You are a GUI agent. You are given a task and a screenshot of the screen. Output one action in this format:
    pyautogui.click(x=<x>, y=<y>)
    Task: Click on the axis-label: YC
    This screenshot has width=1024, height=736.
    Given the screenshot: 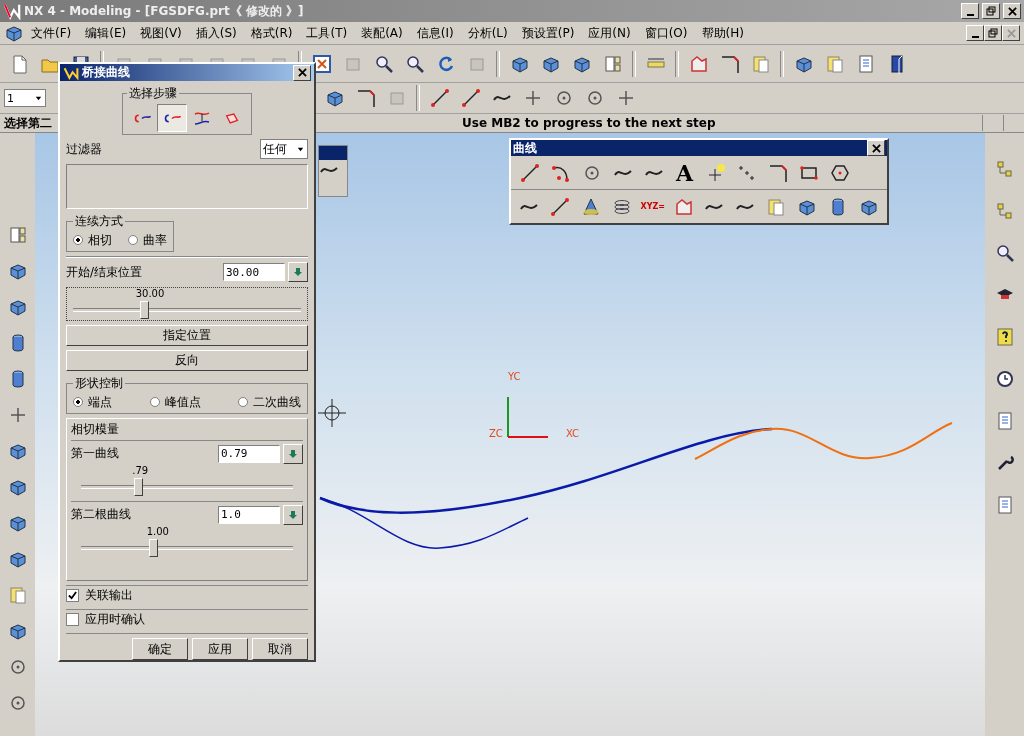 What is the action you would take?
    pyautogui.click(x=514, y=376)
    